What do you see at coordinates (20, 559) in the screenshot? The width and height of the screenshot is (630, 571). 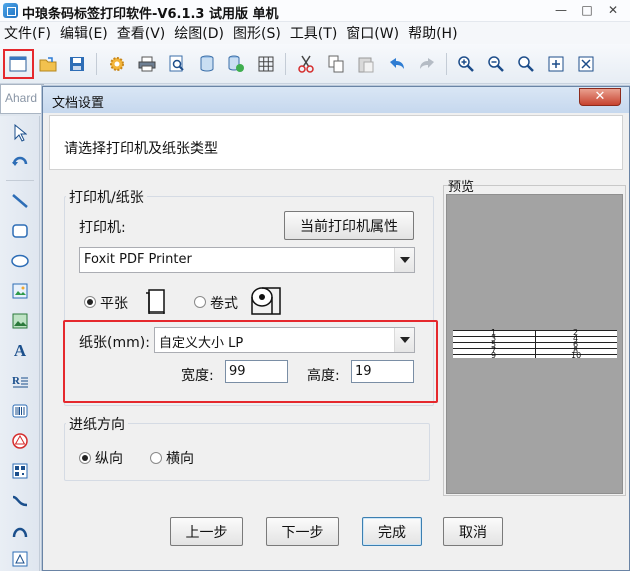 I see `shape-tool-icon` at bounding box center [20, 559].